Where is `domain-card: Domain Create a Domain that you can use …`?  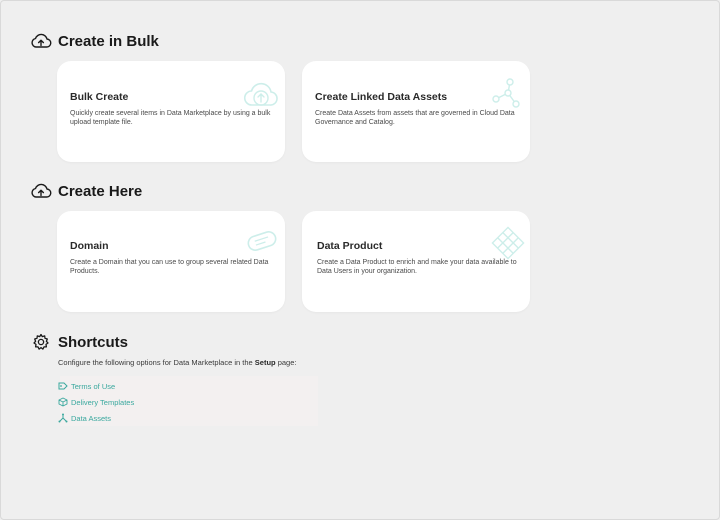 domain-card: Domain Create a Domain that you can use … is located at coordinates (171, 261).